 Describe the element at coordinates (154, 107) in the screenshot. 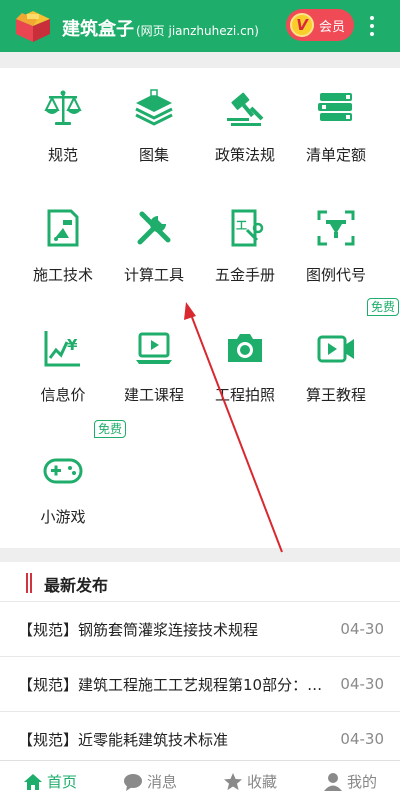

I see `layers-icon` at that location.